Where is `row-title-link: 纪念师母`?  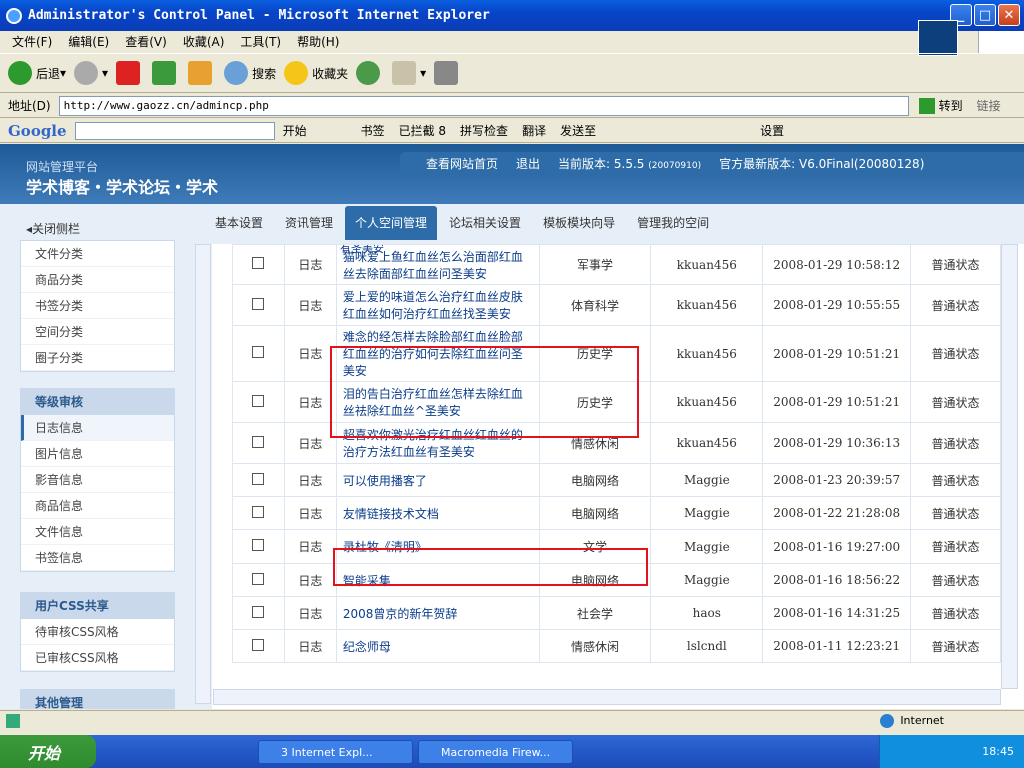 row-title-link: 纪念师母 is located at coordinates (367, 647).